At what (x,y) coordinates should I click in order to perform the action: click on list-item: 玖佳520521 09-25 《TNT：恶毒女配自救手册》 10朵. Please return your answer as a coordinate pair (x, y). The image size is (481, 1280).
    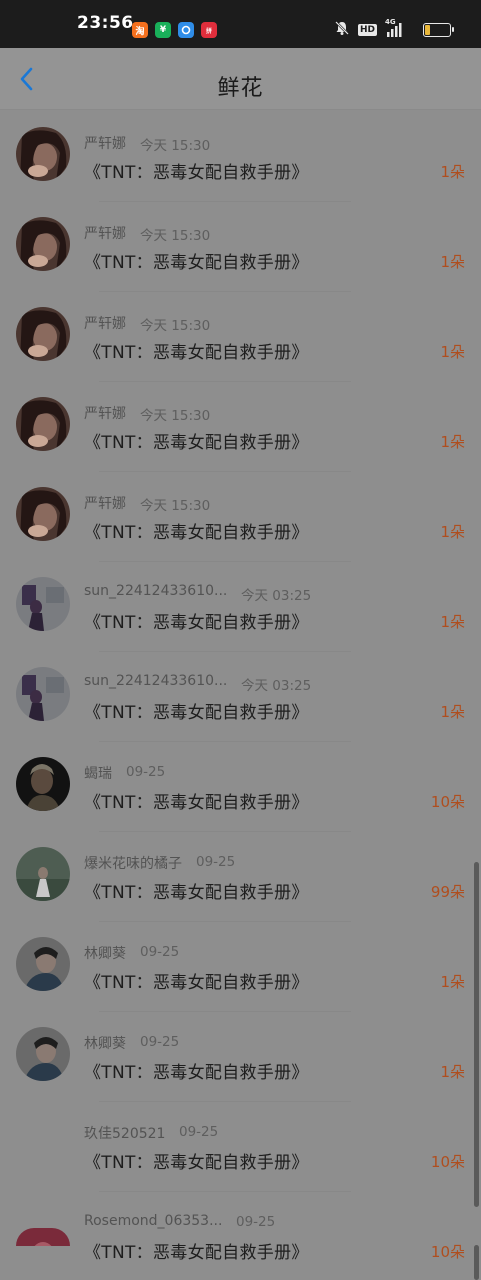
    Looking at the image, I should click on (240, 1147).